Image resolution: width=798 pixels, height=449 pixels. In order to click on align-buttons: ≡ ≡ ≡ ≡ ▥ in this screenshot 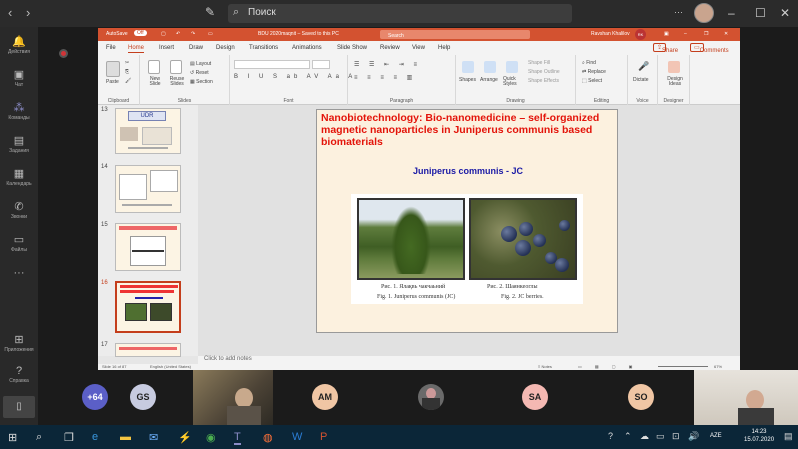, I will do `click(385, 77)`.